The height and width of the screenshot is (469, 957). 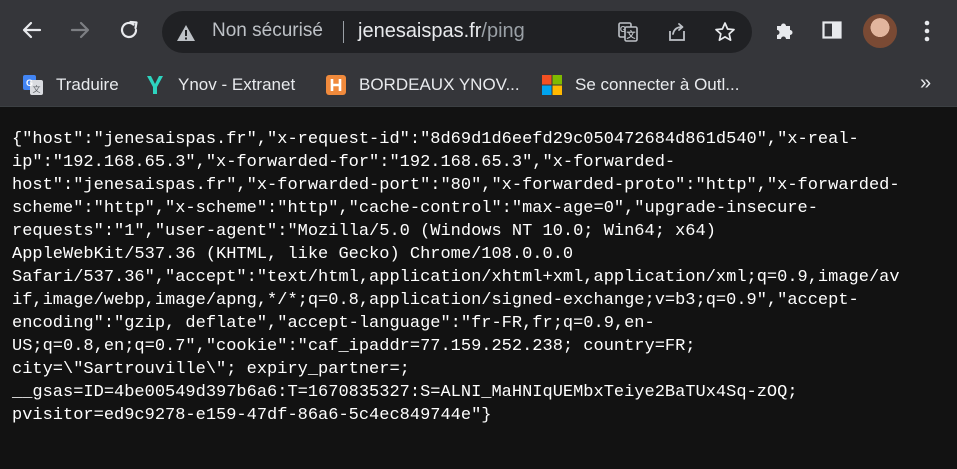 I want to click on reload-button, so click(x=129, y=30).